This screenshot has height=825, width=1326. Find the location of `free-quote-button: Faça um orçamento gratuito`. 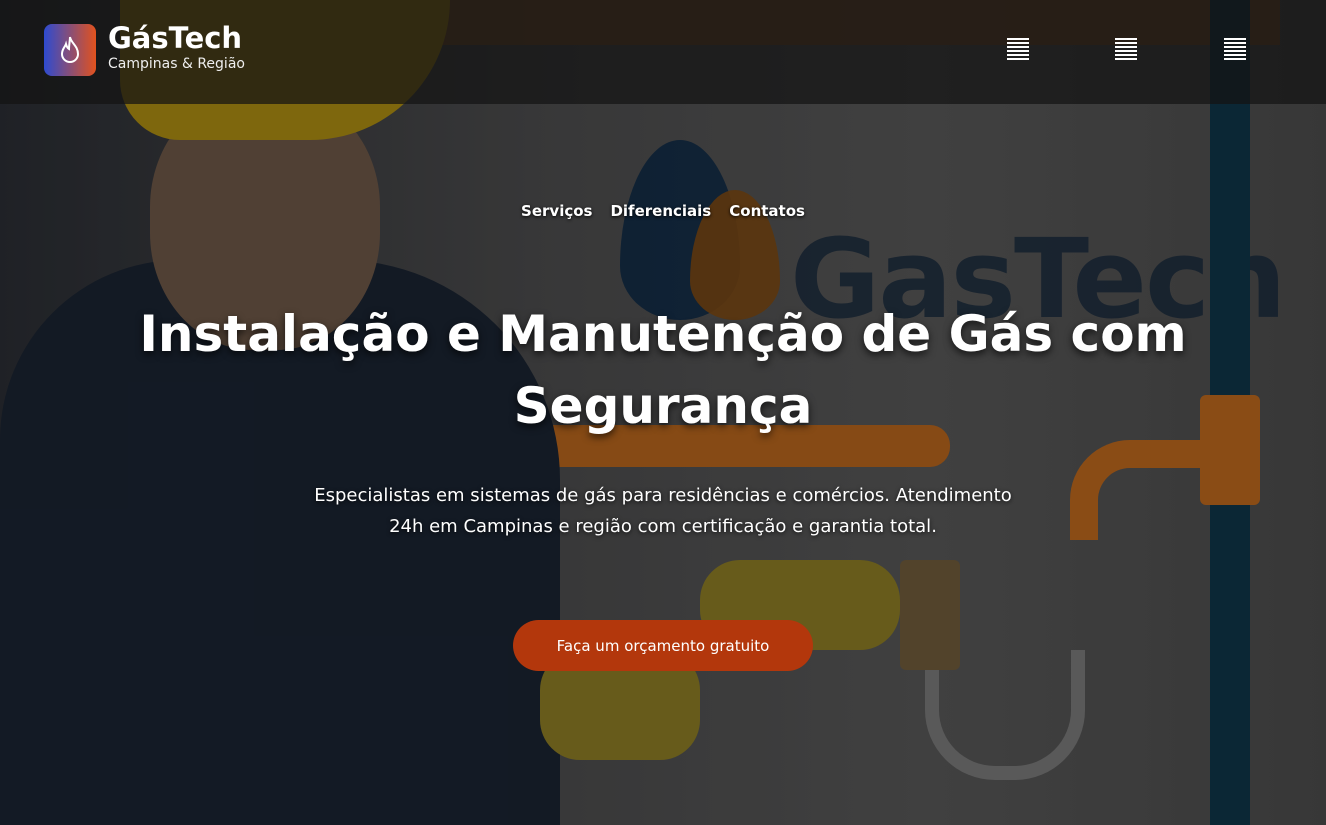

free-quote-button: Faça um orçamento gratuito is located at coordinates (663, 645).